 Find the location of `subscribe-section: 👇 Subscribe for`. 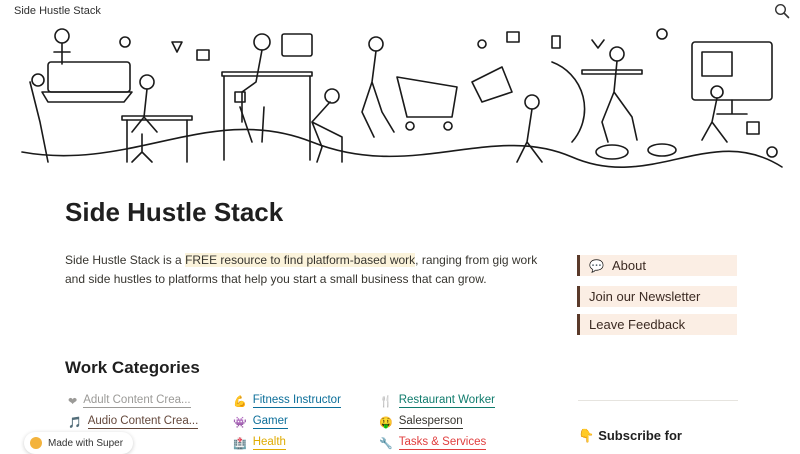

subscribe-section: 👇 Subscribe for is located at coordinates (658, 422).